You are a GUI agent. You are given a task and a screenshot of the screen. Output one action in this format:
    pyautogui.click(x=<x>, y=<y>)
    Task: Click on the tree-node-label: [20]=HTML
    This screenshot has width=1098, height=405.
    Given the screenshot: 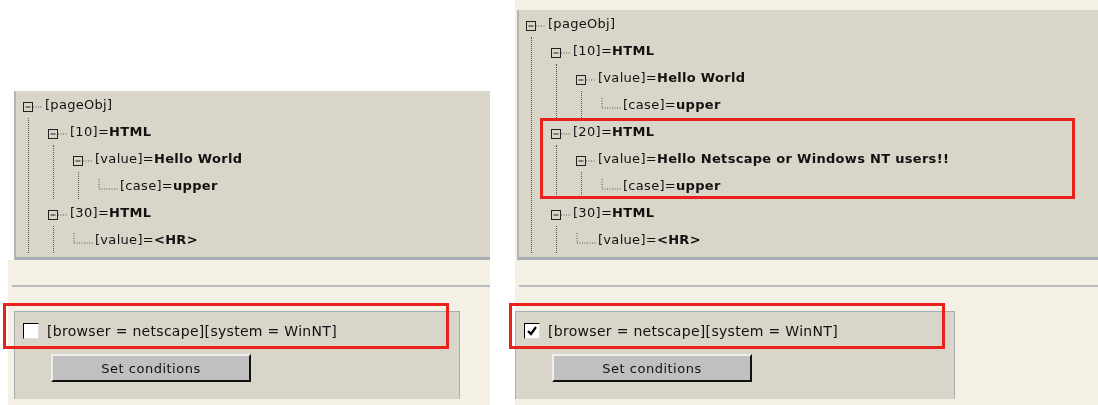 What is the action you would take?
    pyautogui.click(x=614, y=131)
    